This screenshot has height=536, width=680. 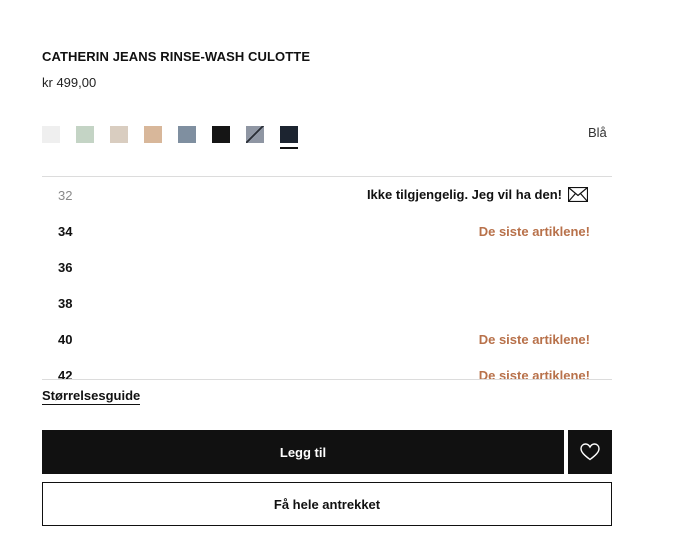 What do you see at coordinates (91, 396) in the screenshot?
I see `size-guide-link: Størrelsesguide` at bounding box center [91, 396].